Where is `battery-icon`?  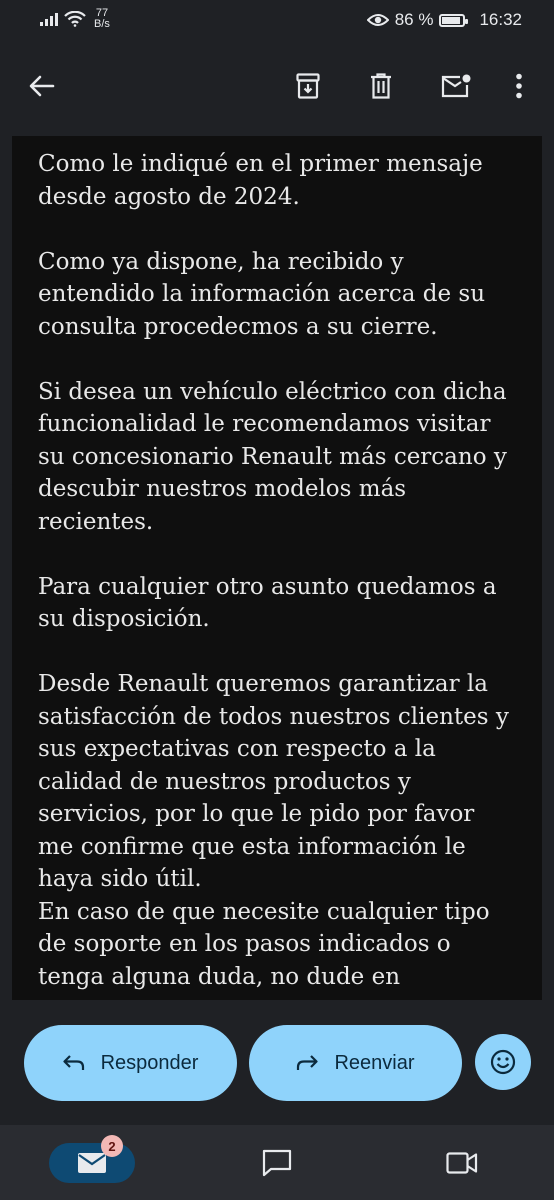
battery-icon is located at coordinates (454, 20).